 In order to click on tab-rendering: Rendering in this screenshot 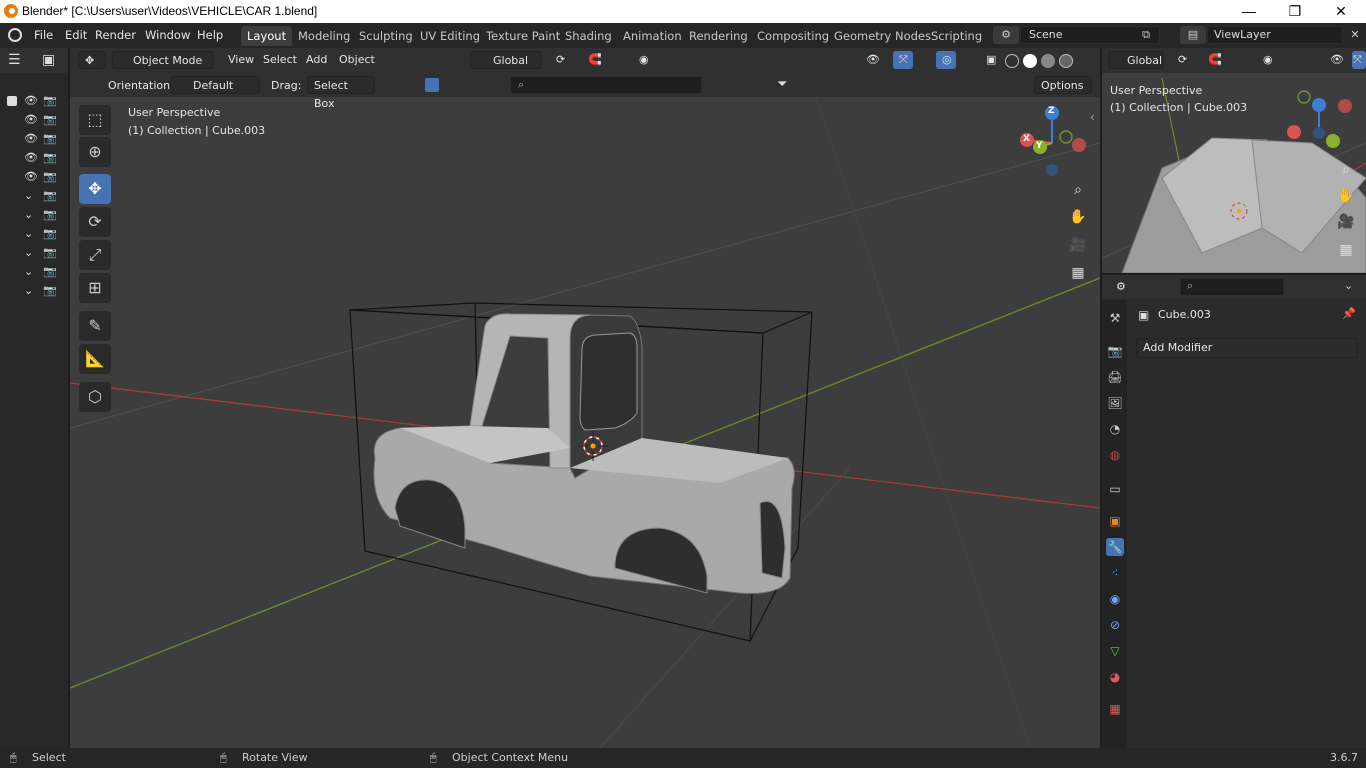, I will do `click(718, 36)`.